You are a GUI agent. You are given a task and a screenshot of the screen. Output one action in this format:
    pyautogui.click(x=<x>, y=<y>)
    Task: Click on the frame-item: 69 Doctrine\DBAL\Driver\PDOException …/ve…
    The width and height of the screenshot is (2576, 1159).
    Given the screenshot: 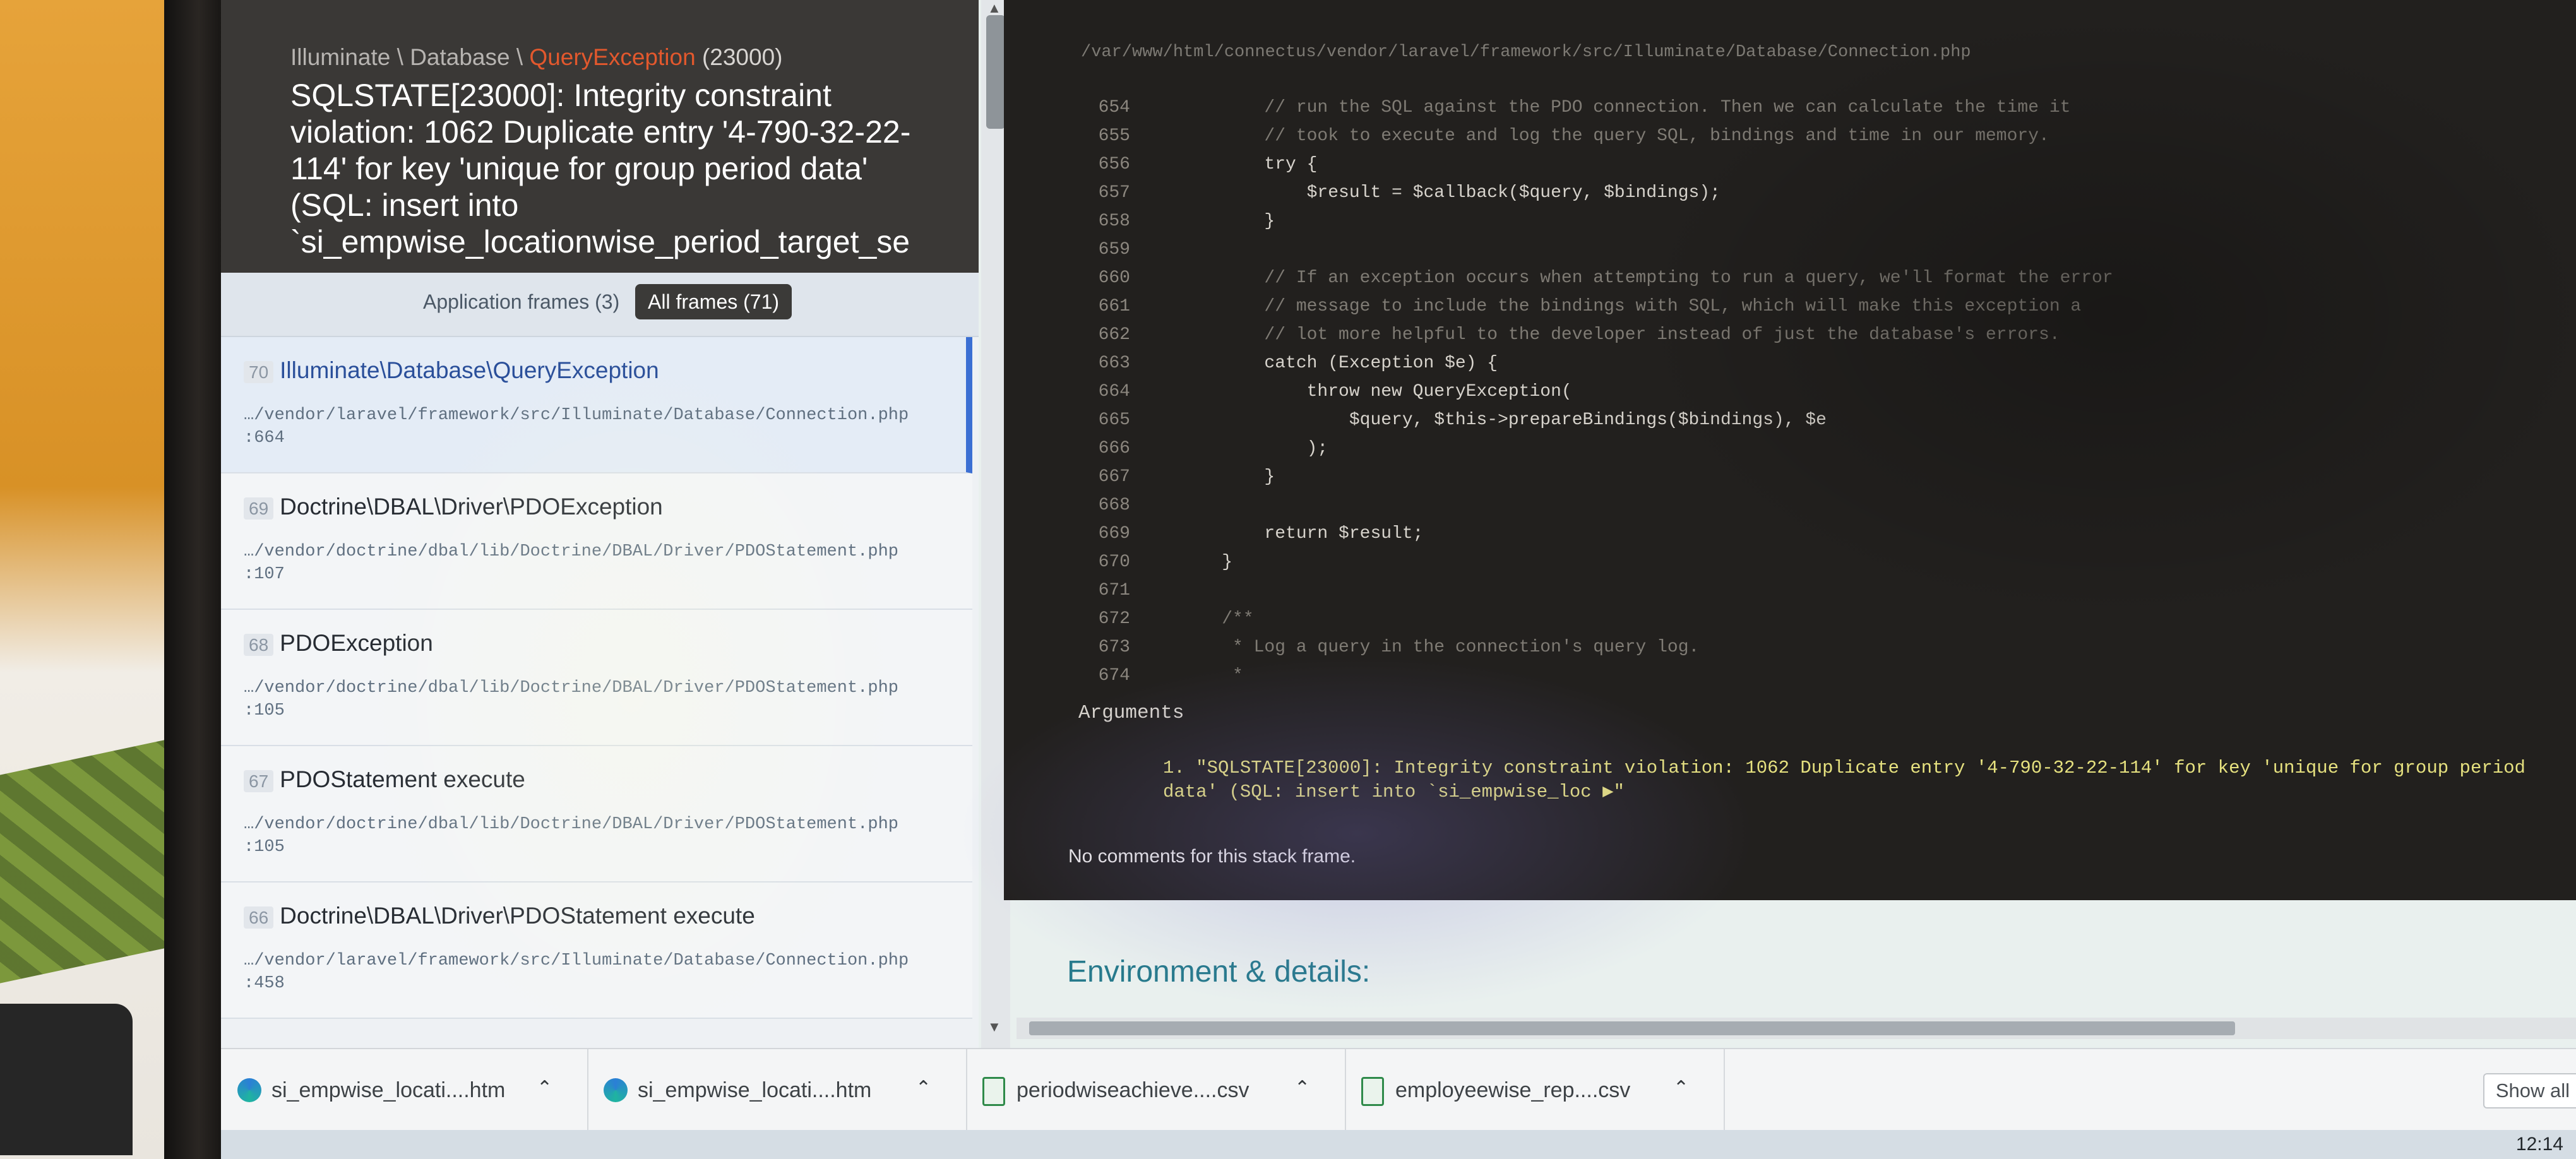 What is the action you would take?
    pyautogui.click(x=596, y=541)
    